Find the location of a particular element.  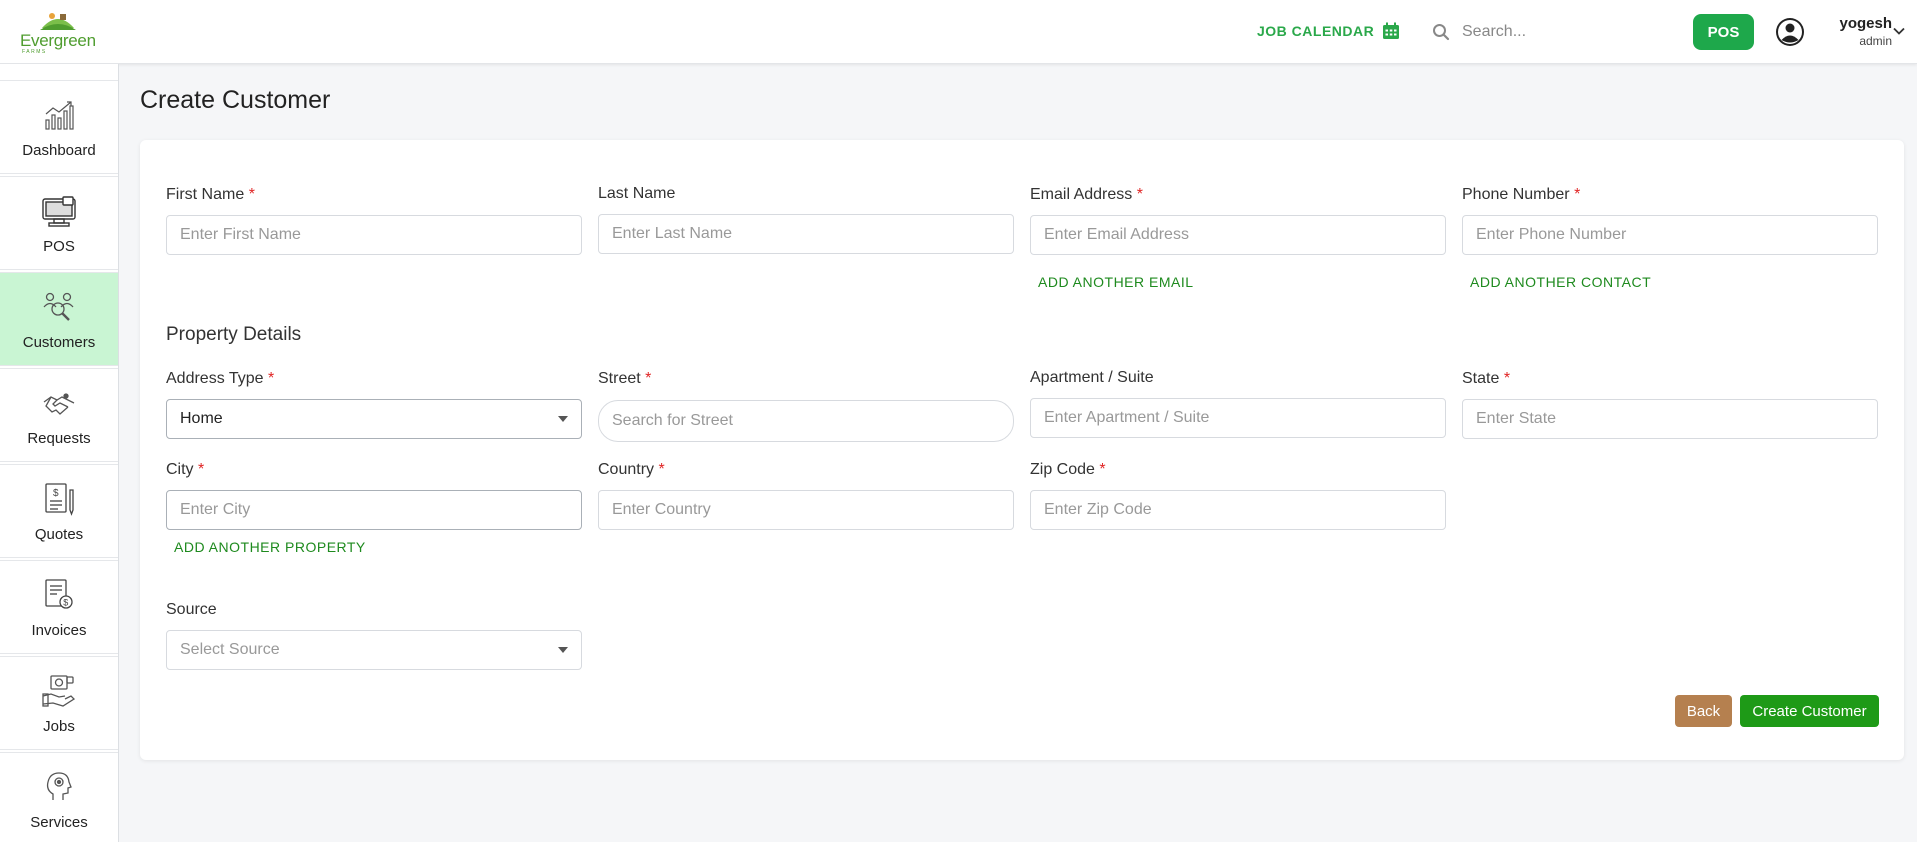

quote-document-icon: $ is located at coordinates (59, 499).